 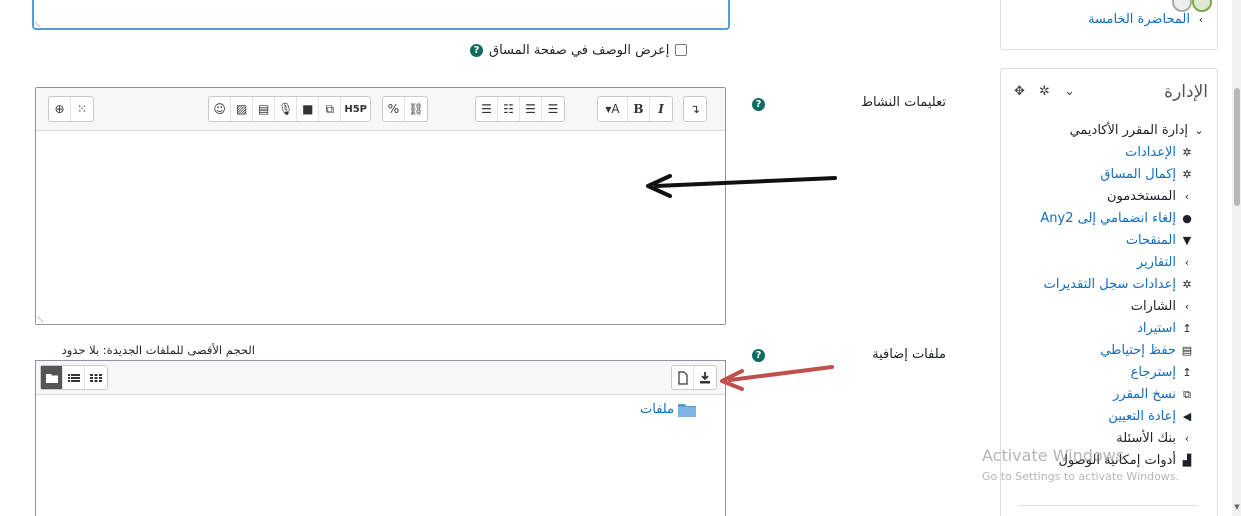 I want to click on outdent-button: ☰, so click(x=553, y=109).